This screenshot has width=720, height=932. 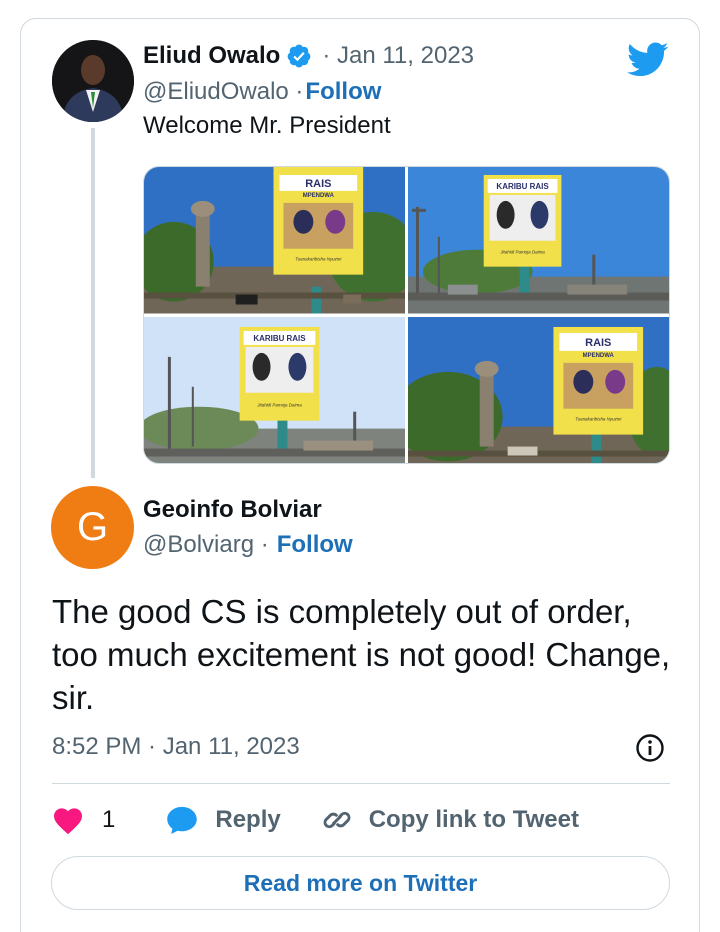 I want to click on parent-handle-row: @EliudOwalo · Follow, so click(x=262, y=92).